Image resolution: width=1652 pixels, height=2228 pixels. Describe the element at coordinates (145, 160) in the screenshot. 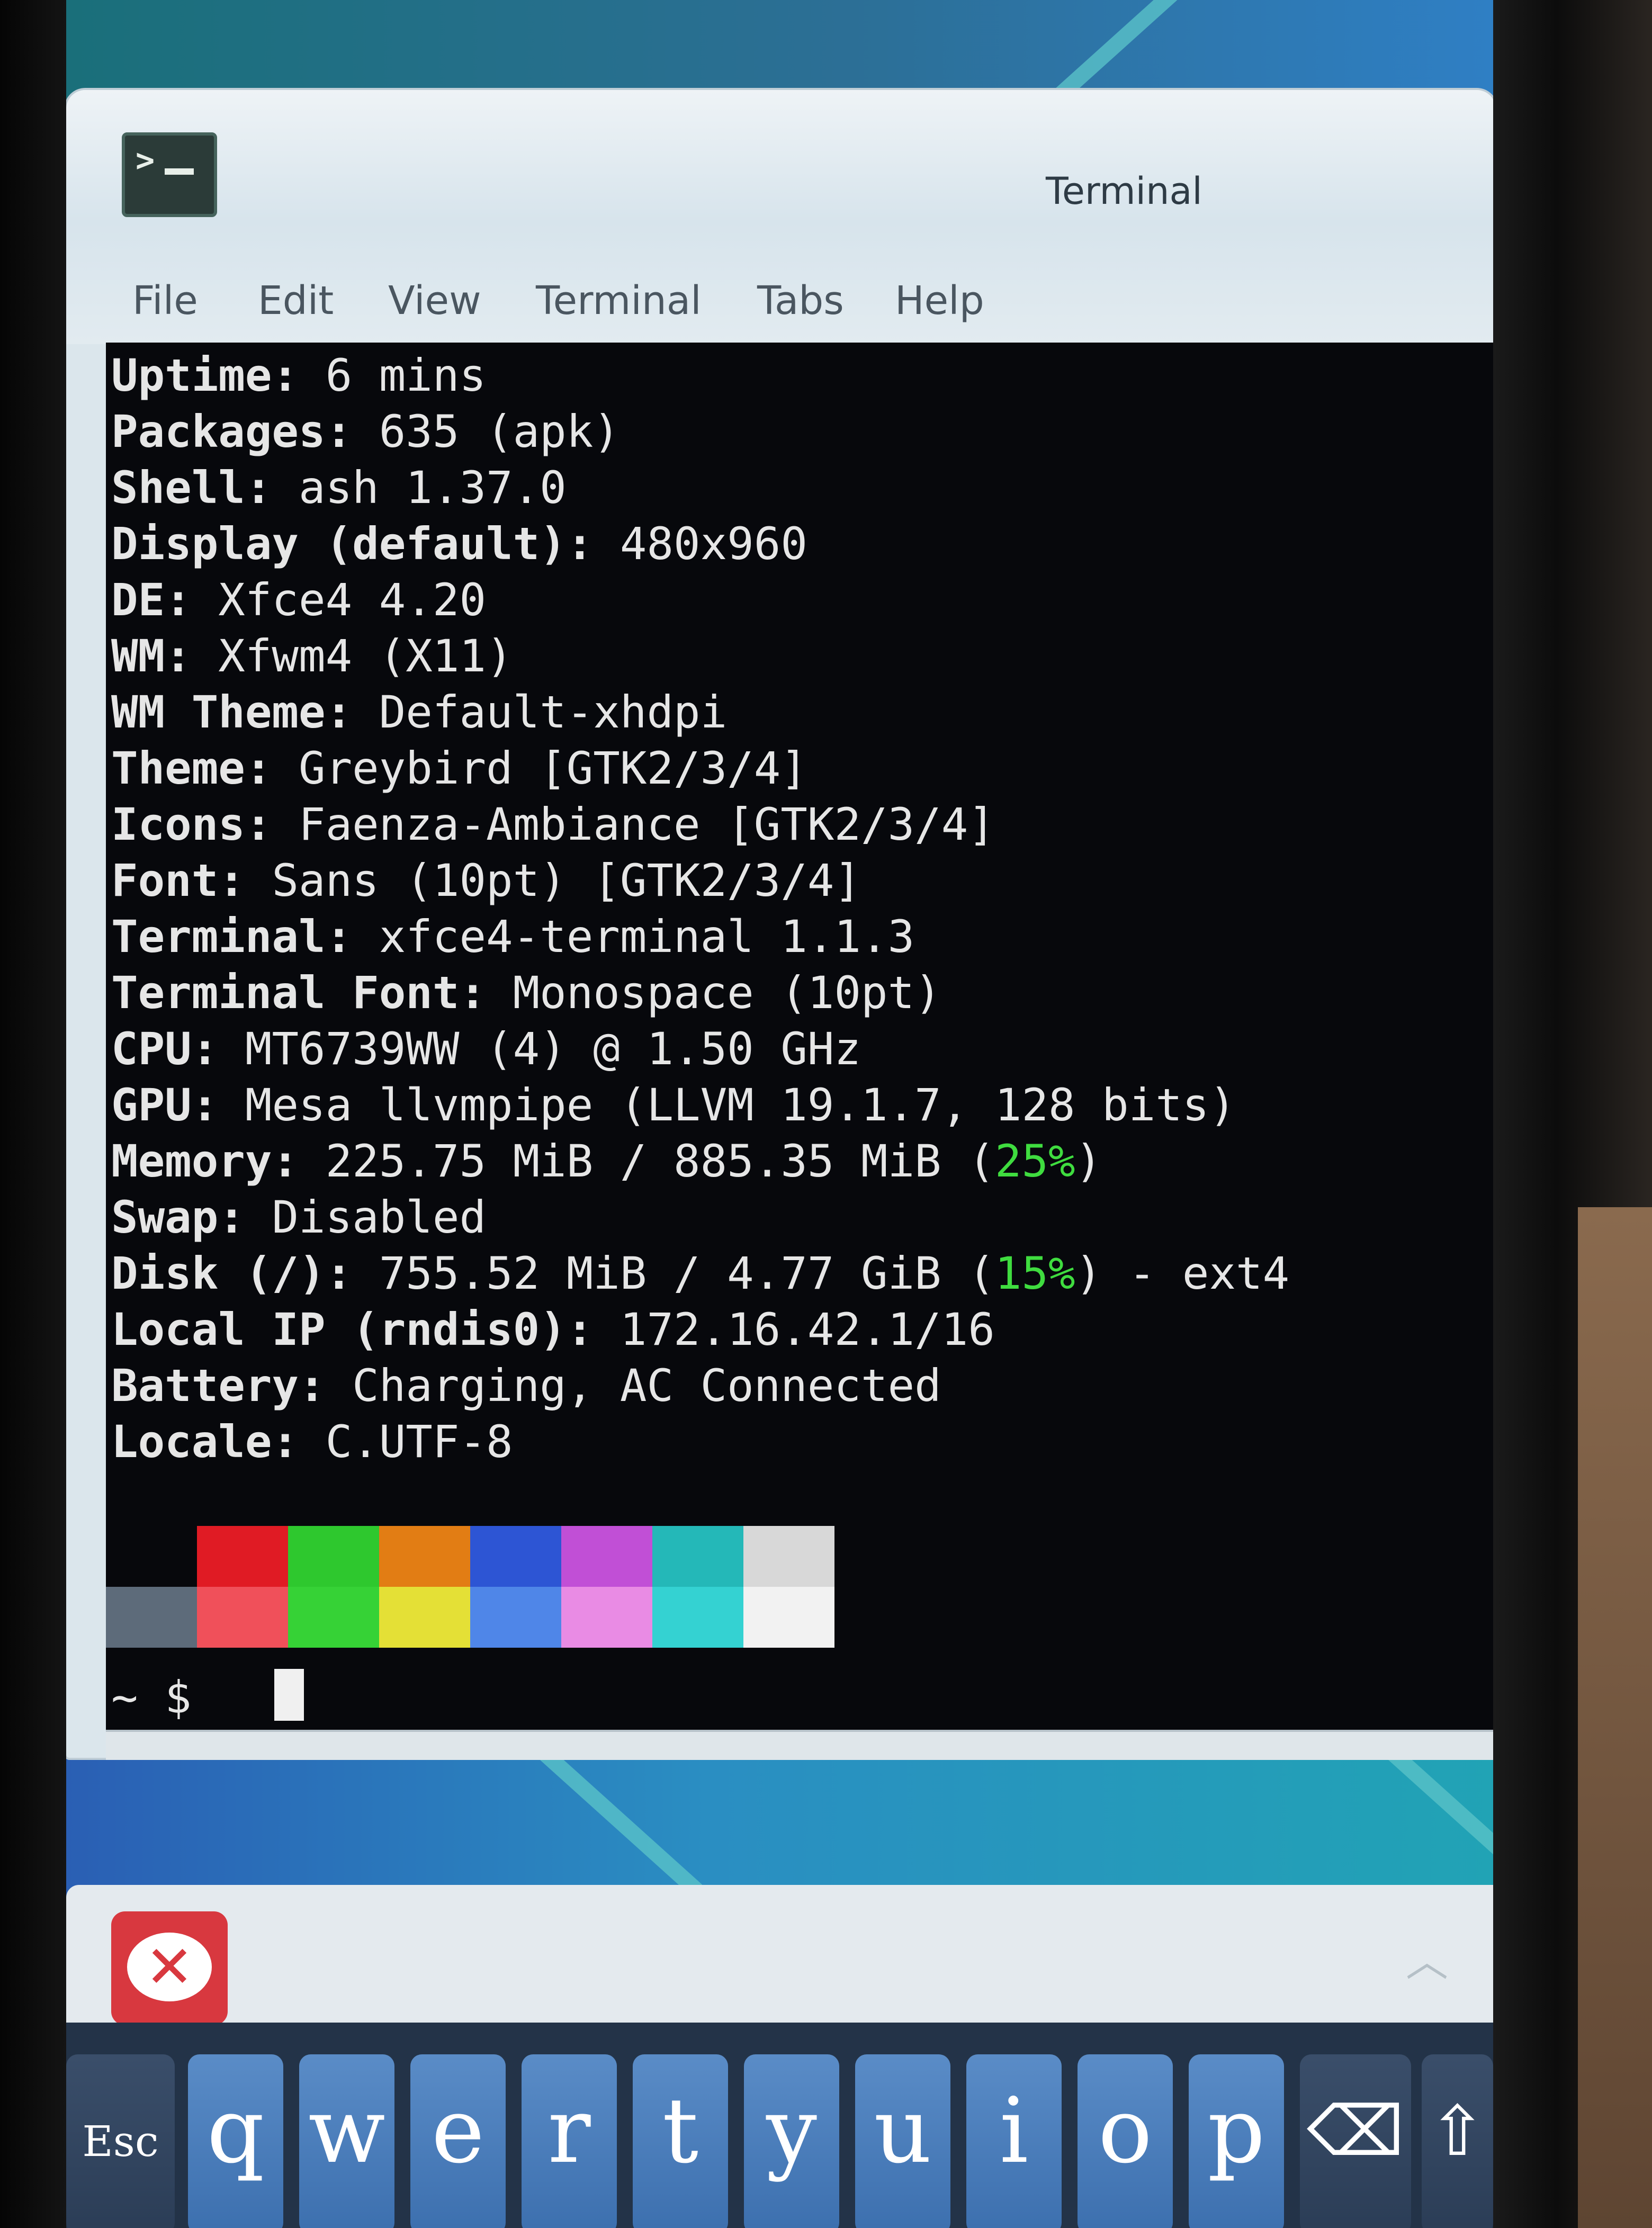

I see `prompt-chevron-glyph: >` at that location.